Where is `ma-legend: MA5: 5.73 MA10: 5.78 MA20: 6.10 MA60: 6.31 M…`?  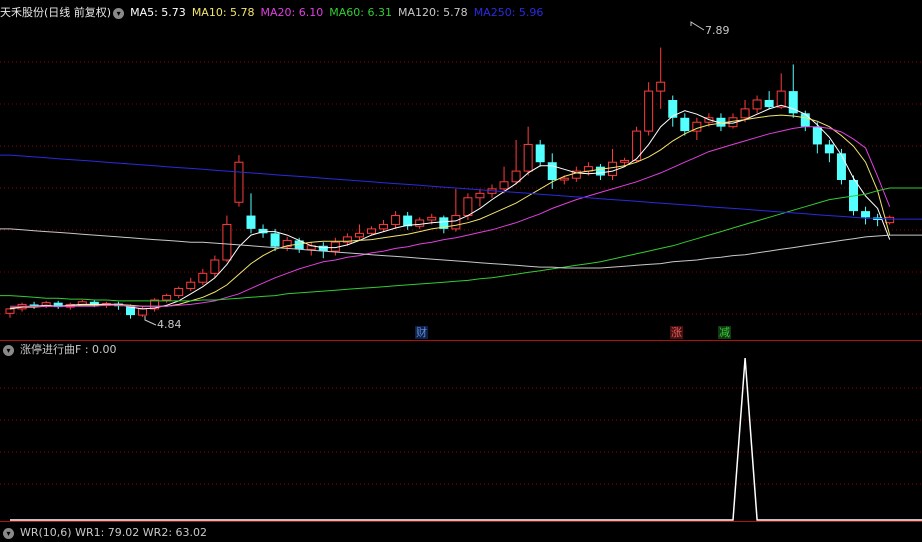
ma-legend: MA5: 5.73 MA10: 5.78 MA20: 6.10 MA60: 6.31 M… is located at coordinates (339, 12).